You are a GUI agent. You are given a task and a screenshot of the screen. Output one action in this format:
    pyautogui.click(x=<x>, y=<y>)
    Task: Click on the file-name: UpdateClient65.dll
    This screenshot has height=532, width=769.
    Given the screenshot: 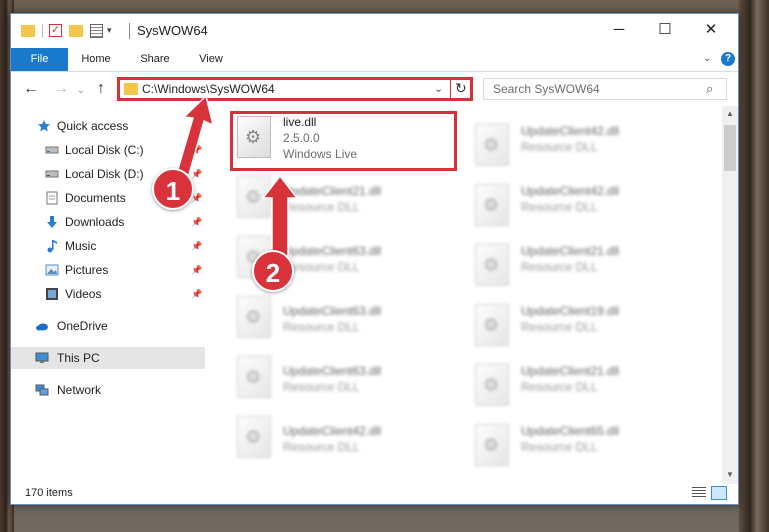 What is the action you would take?
    pyautogui.click(x=570, y=431)
    